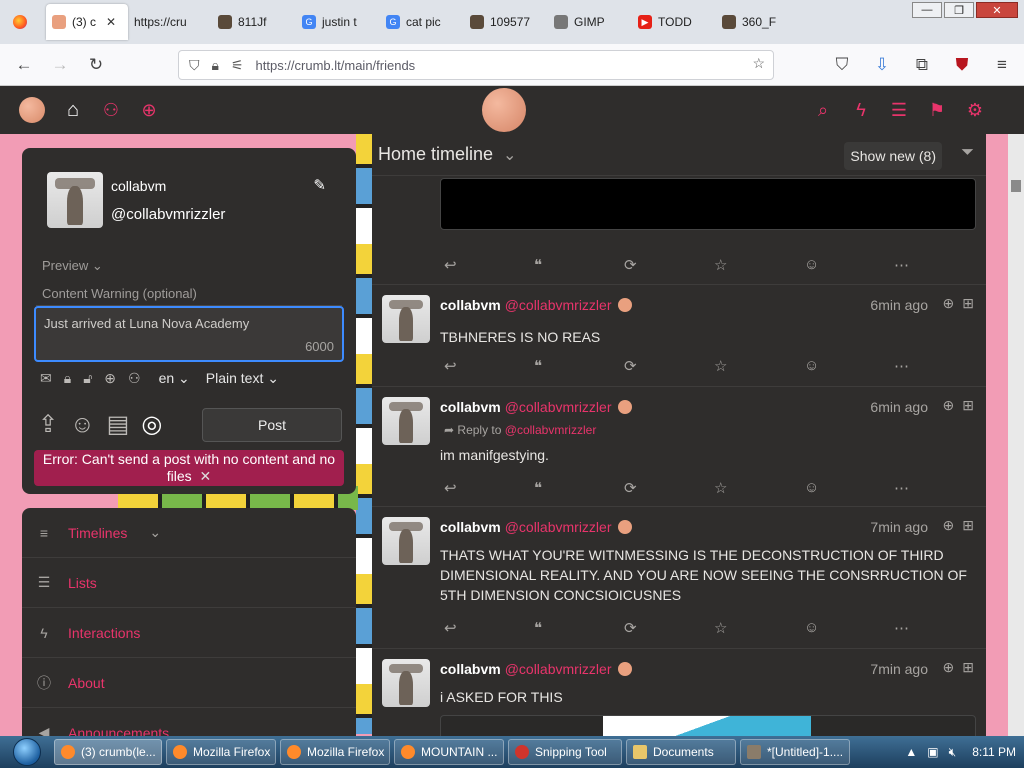  I want to click on reload-icon: ↻, so click(96, 65).